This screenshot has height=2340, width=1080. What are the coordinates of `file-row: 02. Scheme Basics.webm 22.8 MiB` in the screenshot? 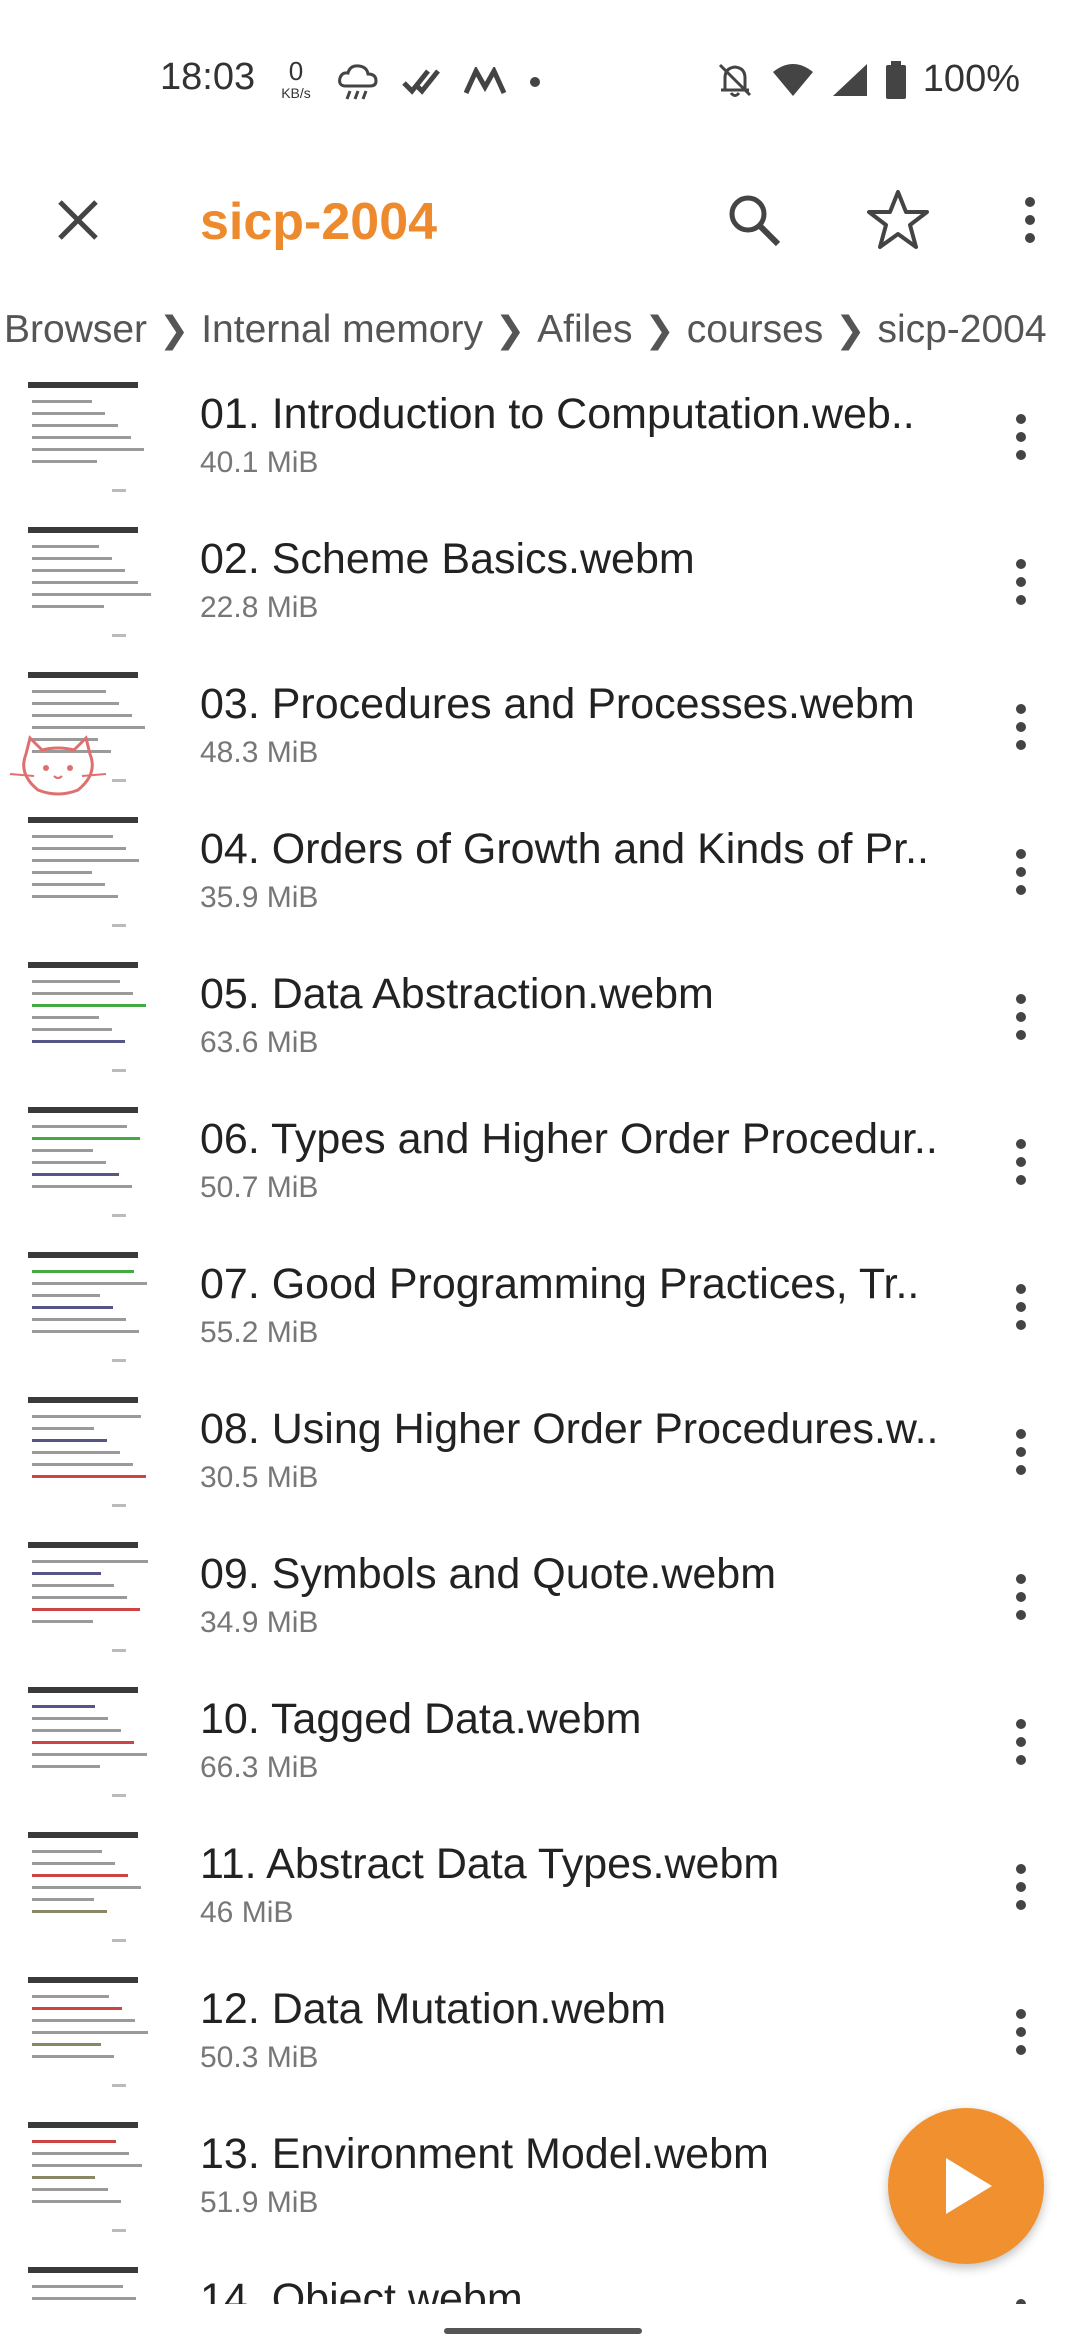 It's located at (540, 592).